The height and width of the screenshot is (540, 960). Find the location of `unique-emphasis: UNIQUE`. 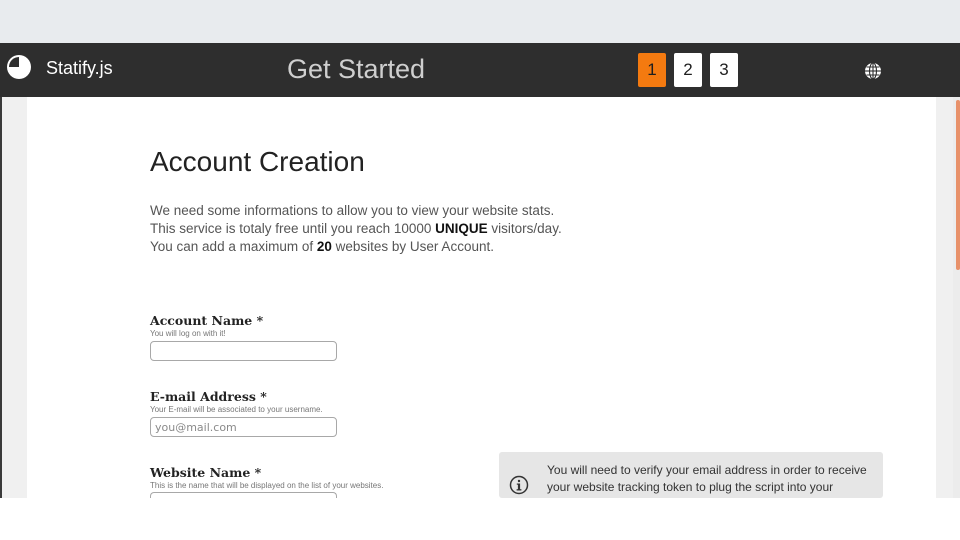

unique-emphasis: UNIQUE is located at coordinates (461, 228).